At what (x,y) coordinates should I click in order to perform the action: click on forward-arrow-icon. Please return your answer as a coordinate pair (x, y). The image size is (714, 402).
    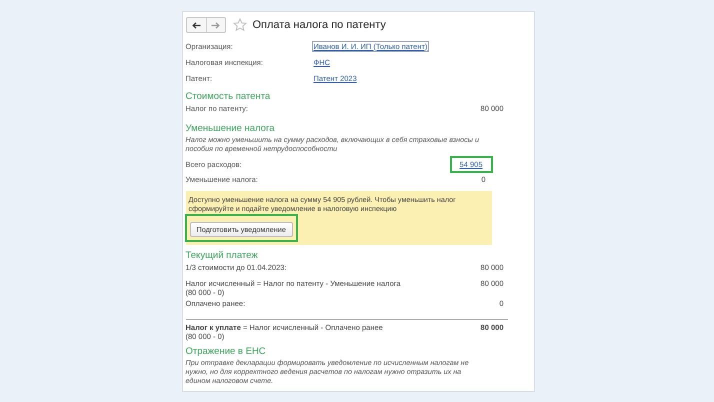
    Looking at the image, I should click on (215, 25).